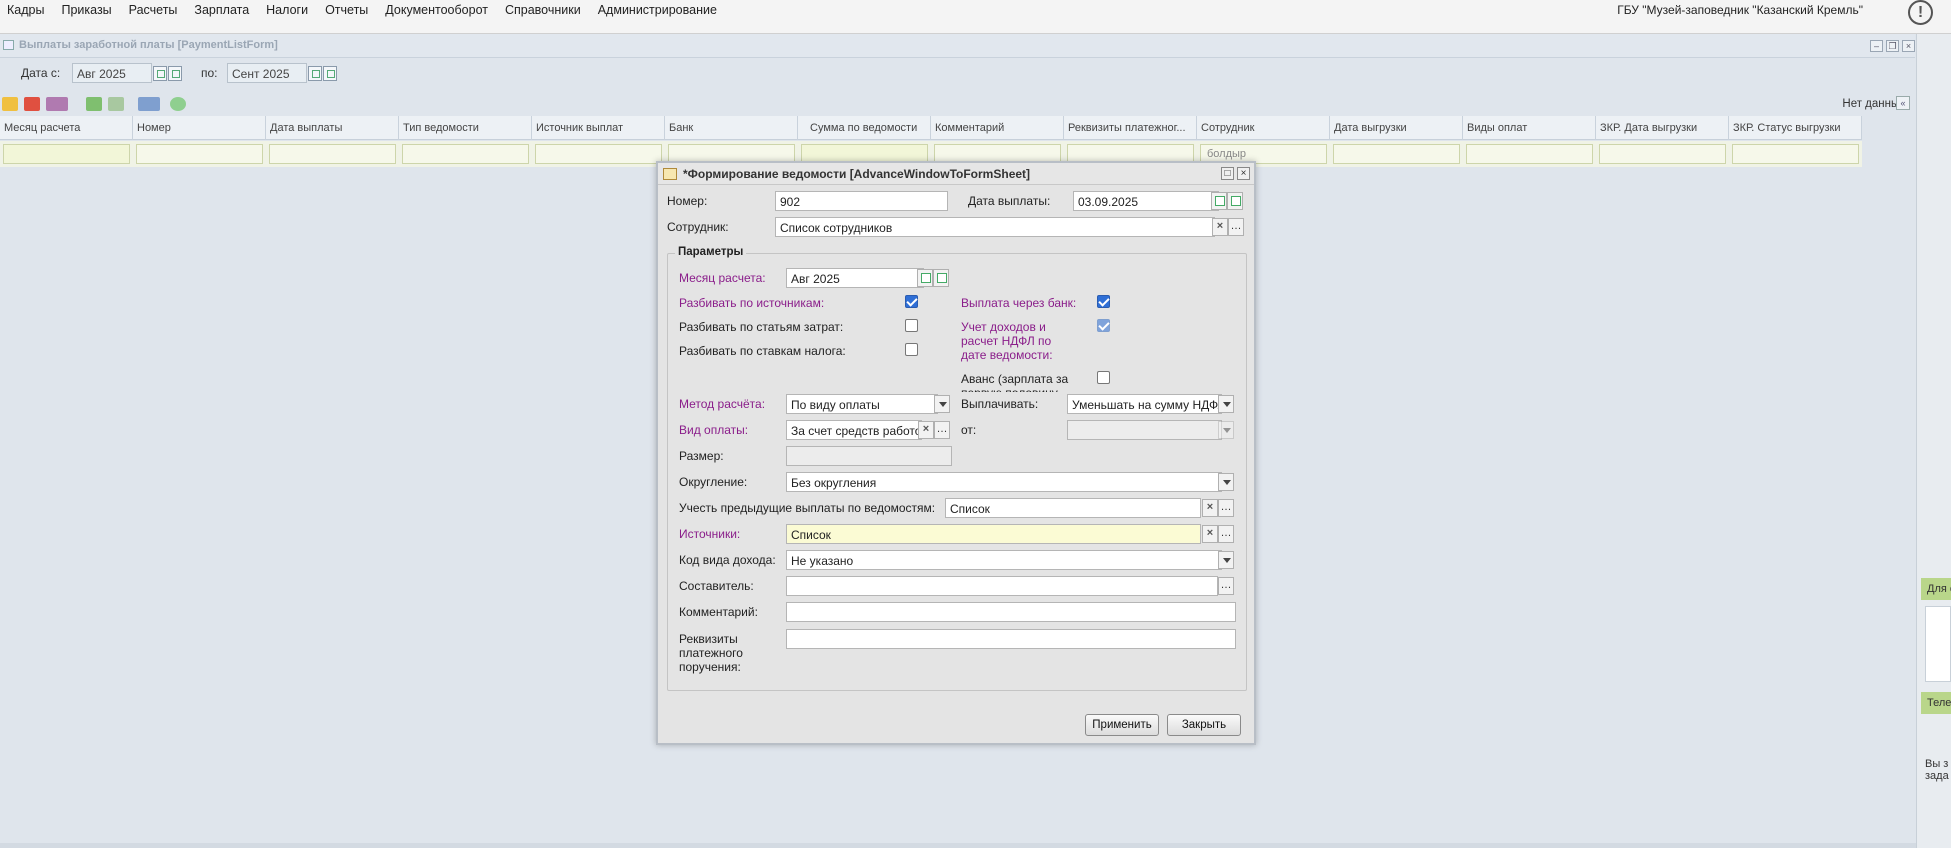  What do you see at coordinates (199, 128) in the screenshot?
I see `column-header: Номер` at bounding box center [199, 128].